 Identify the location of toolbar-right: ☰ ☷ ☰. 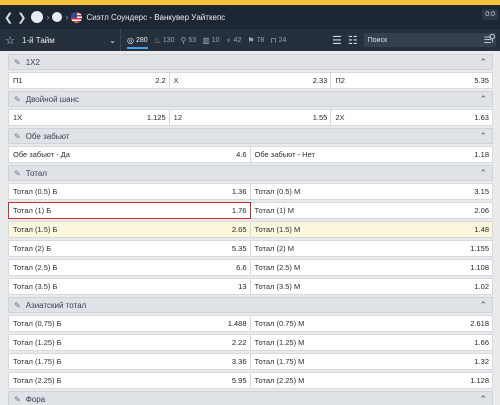
(414, 40).